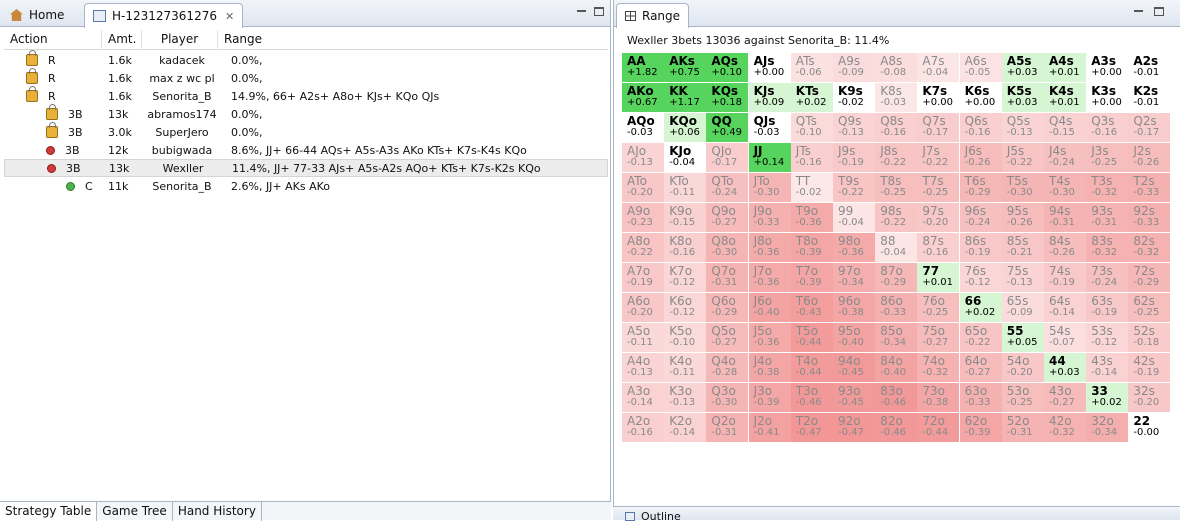  Describe the element at coordinates (1065, 367) in the screenshot. I see `hand-cell: 44 +0.03` at that location.